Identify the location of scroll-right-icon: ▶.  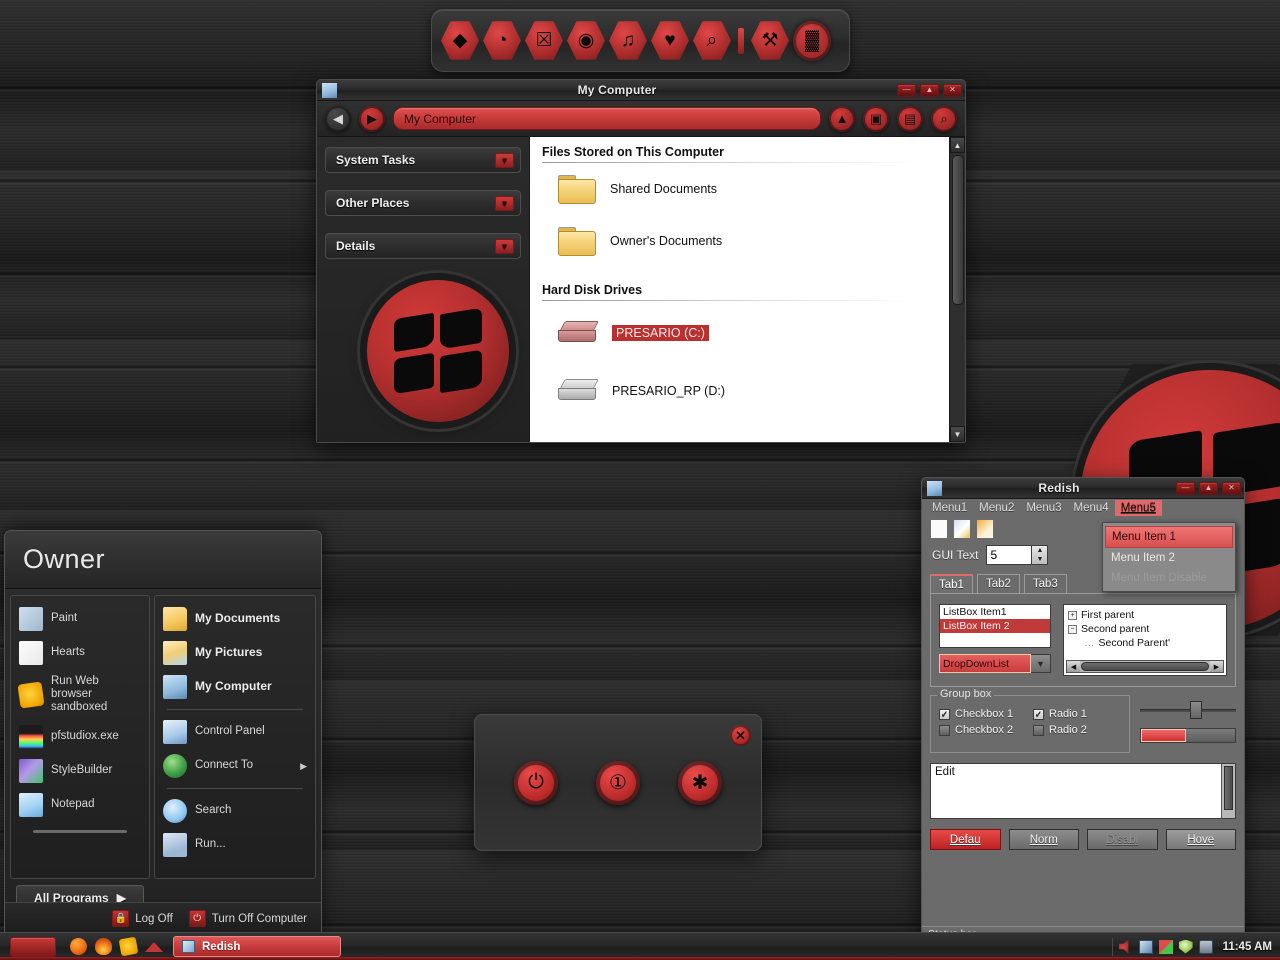
(1216, 666).